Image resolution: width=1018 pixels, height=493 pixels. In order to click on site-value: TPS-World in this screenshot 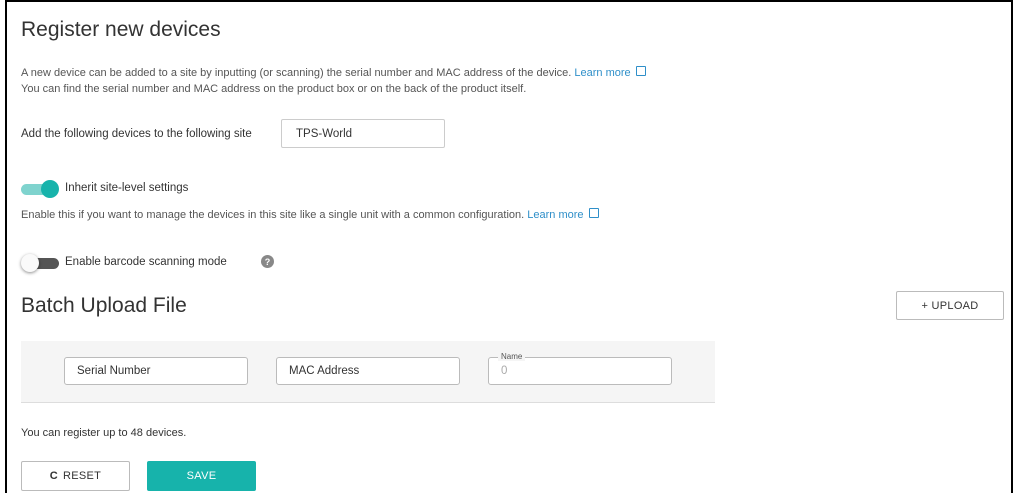, I will do `click(324, 133)`.